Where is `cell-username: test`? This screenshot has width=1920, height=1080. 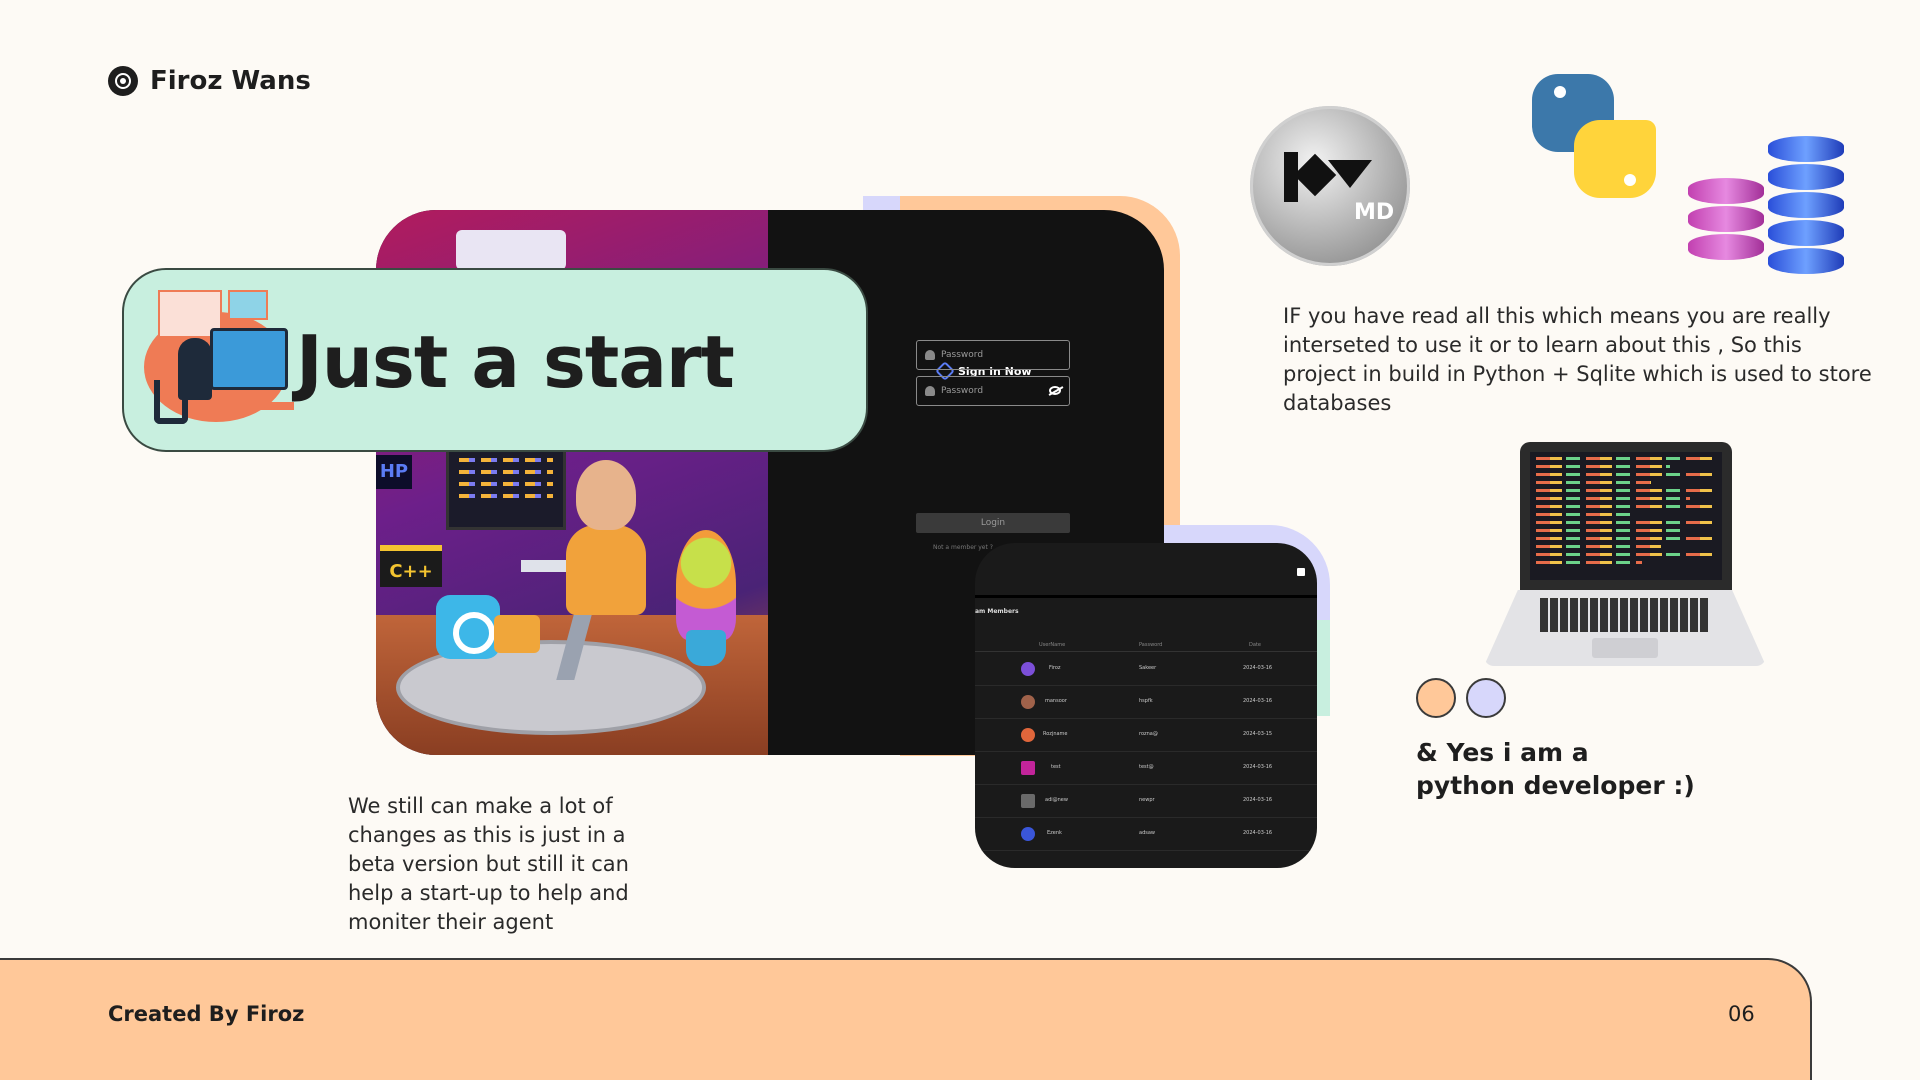 cell-username: test is located at coordinates (1056, 767).